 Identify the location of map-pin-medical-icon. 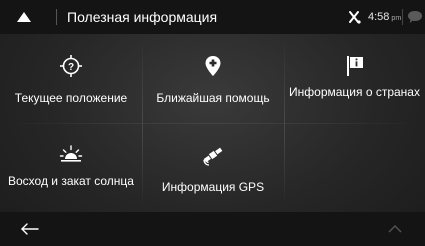
(213, 66).